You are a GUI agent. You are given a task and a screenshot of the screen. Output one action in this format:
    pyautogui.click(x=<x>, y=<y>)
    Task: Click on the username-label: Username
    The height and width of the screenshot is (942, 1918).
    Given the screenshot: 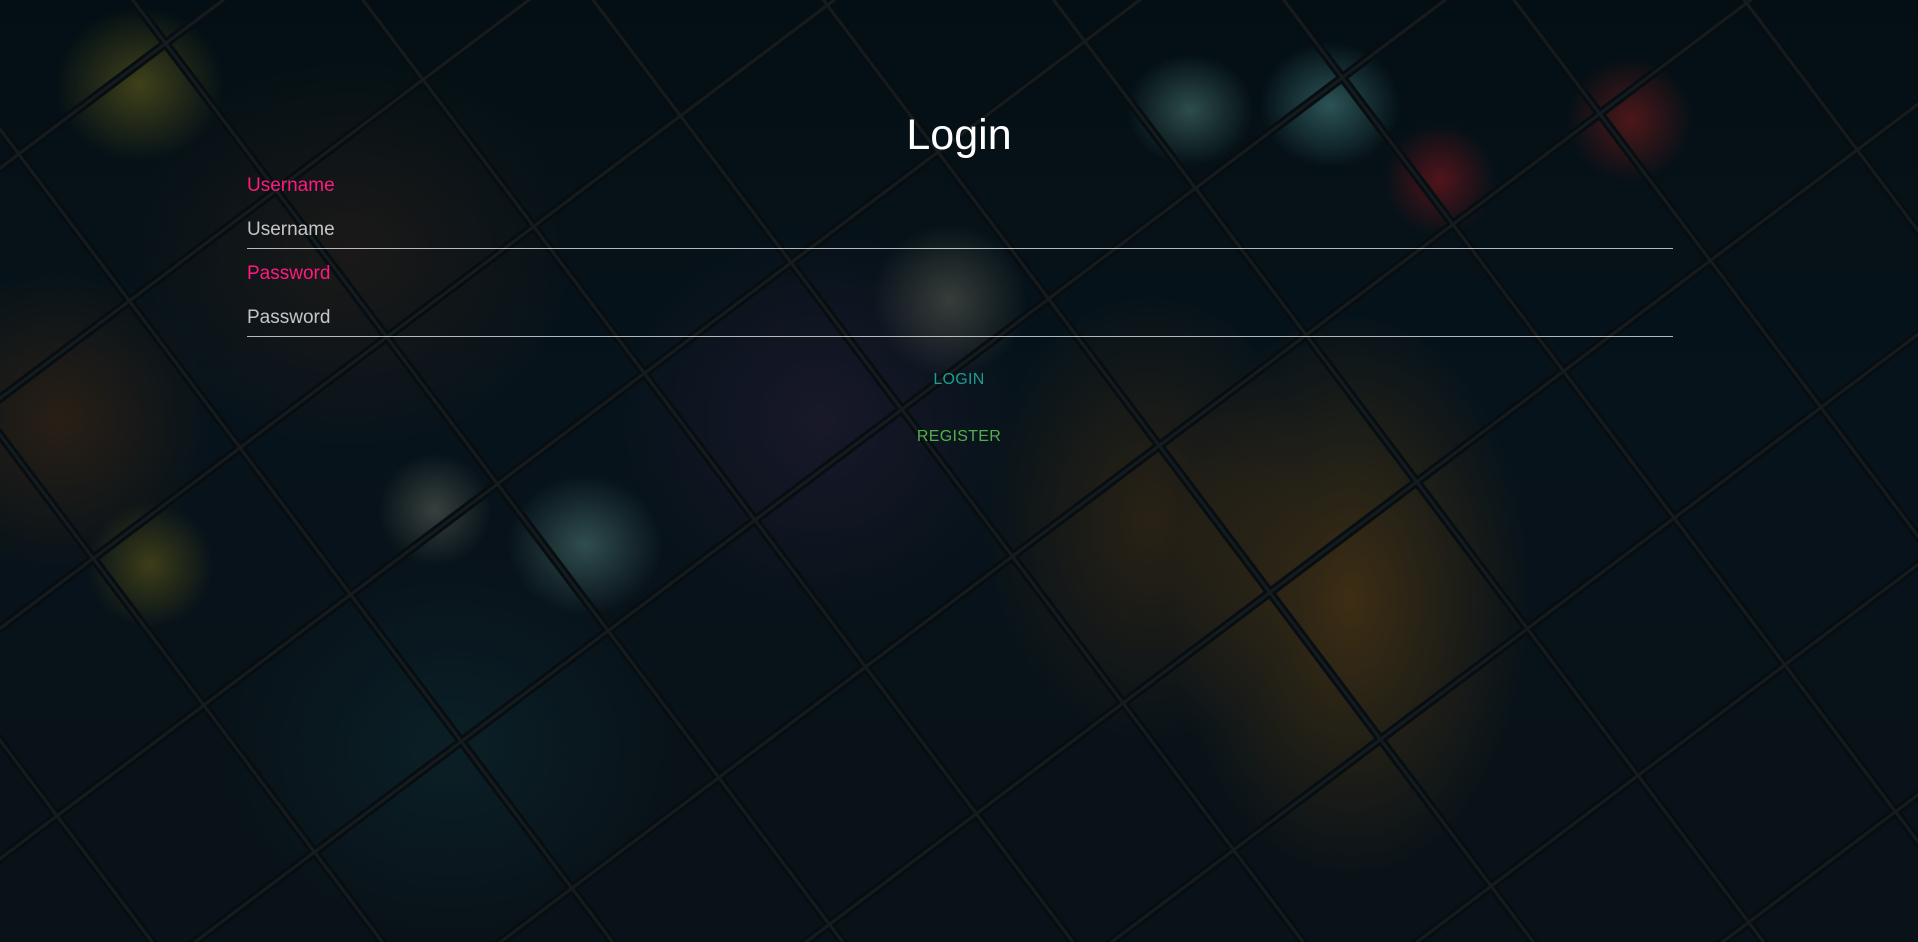 What is the action you would take?
    pyautogui.click(x=291, y=185)
    